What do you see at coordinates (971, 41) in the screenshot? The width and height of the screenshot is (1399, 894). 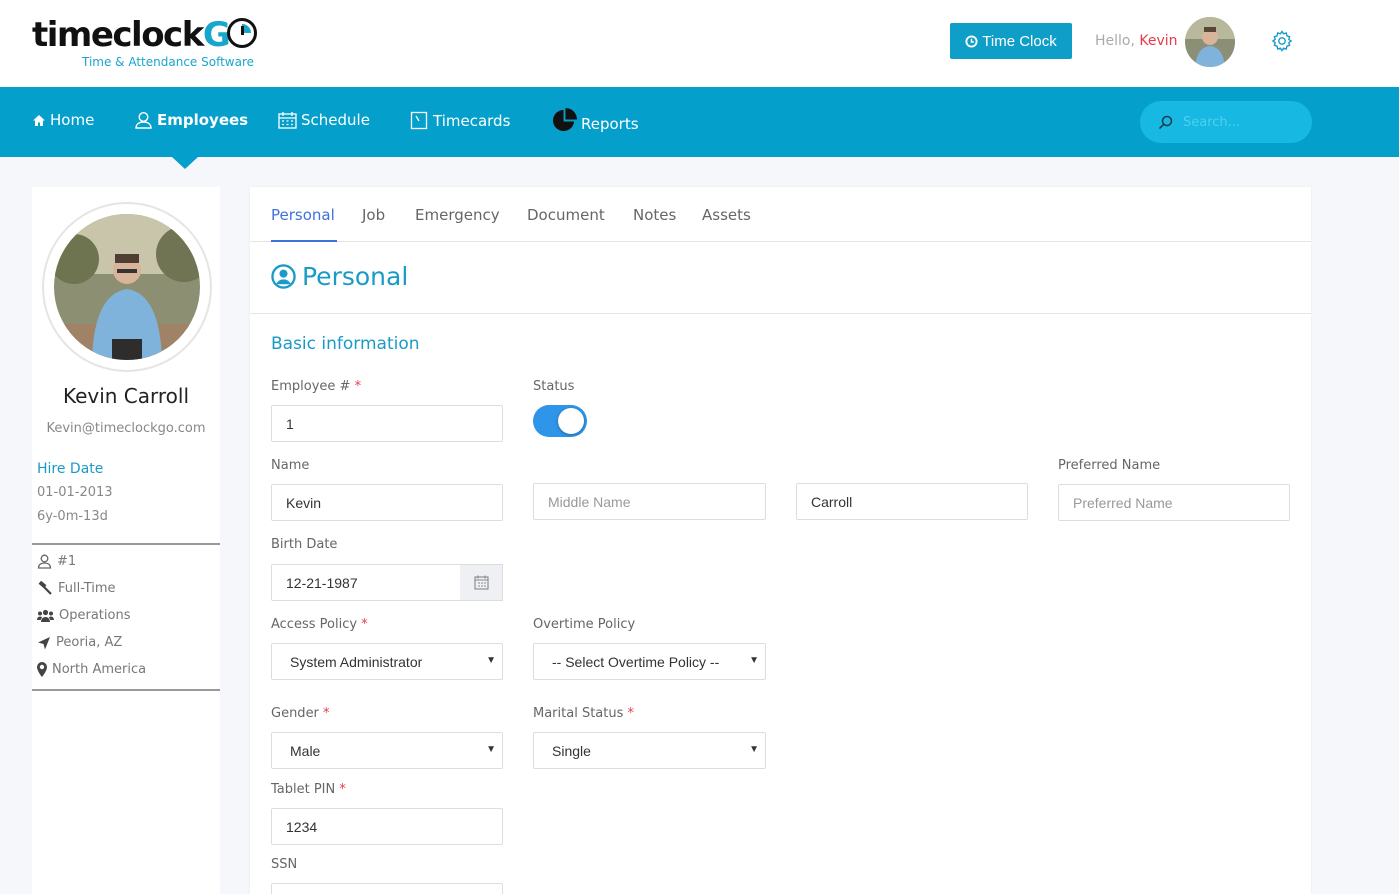 I see `clock-icon` at bounding box center [971, 41].